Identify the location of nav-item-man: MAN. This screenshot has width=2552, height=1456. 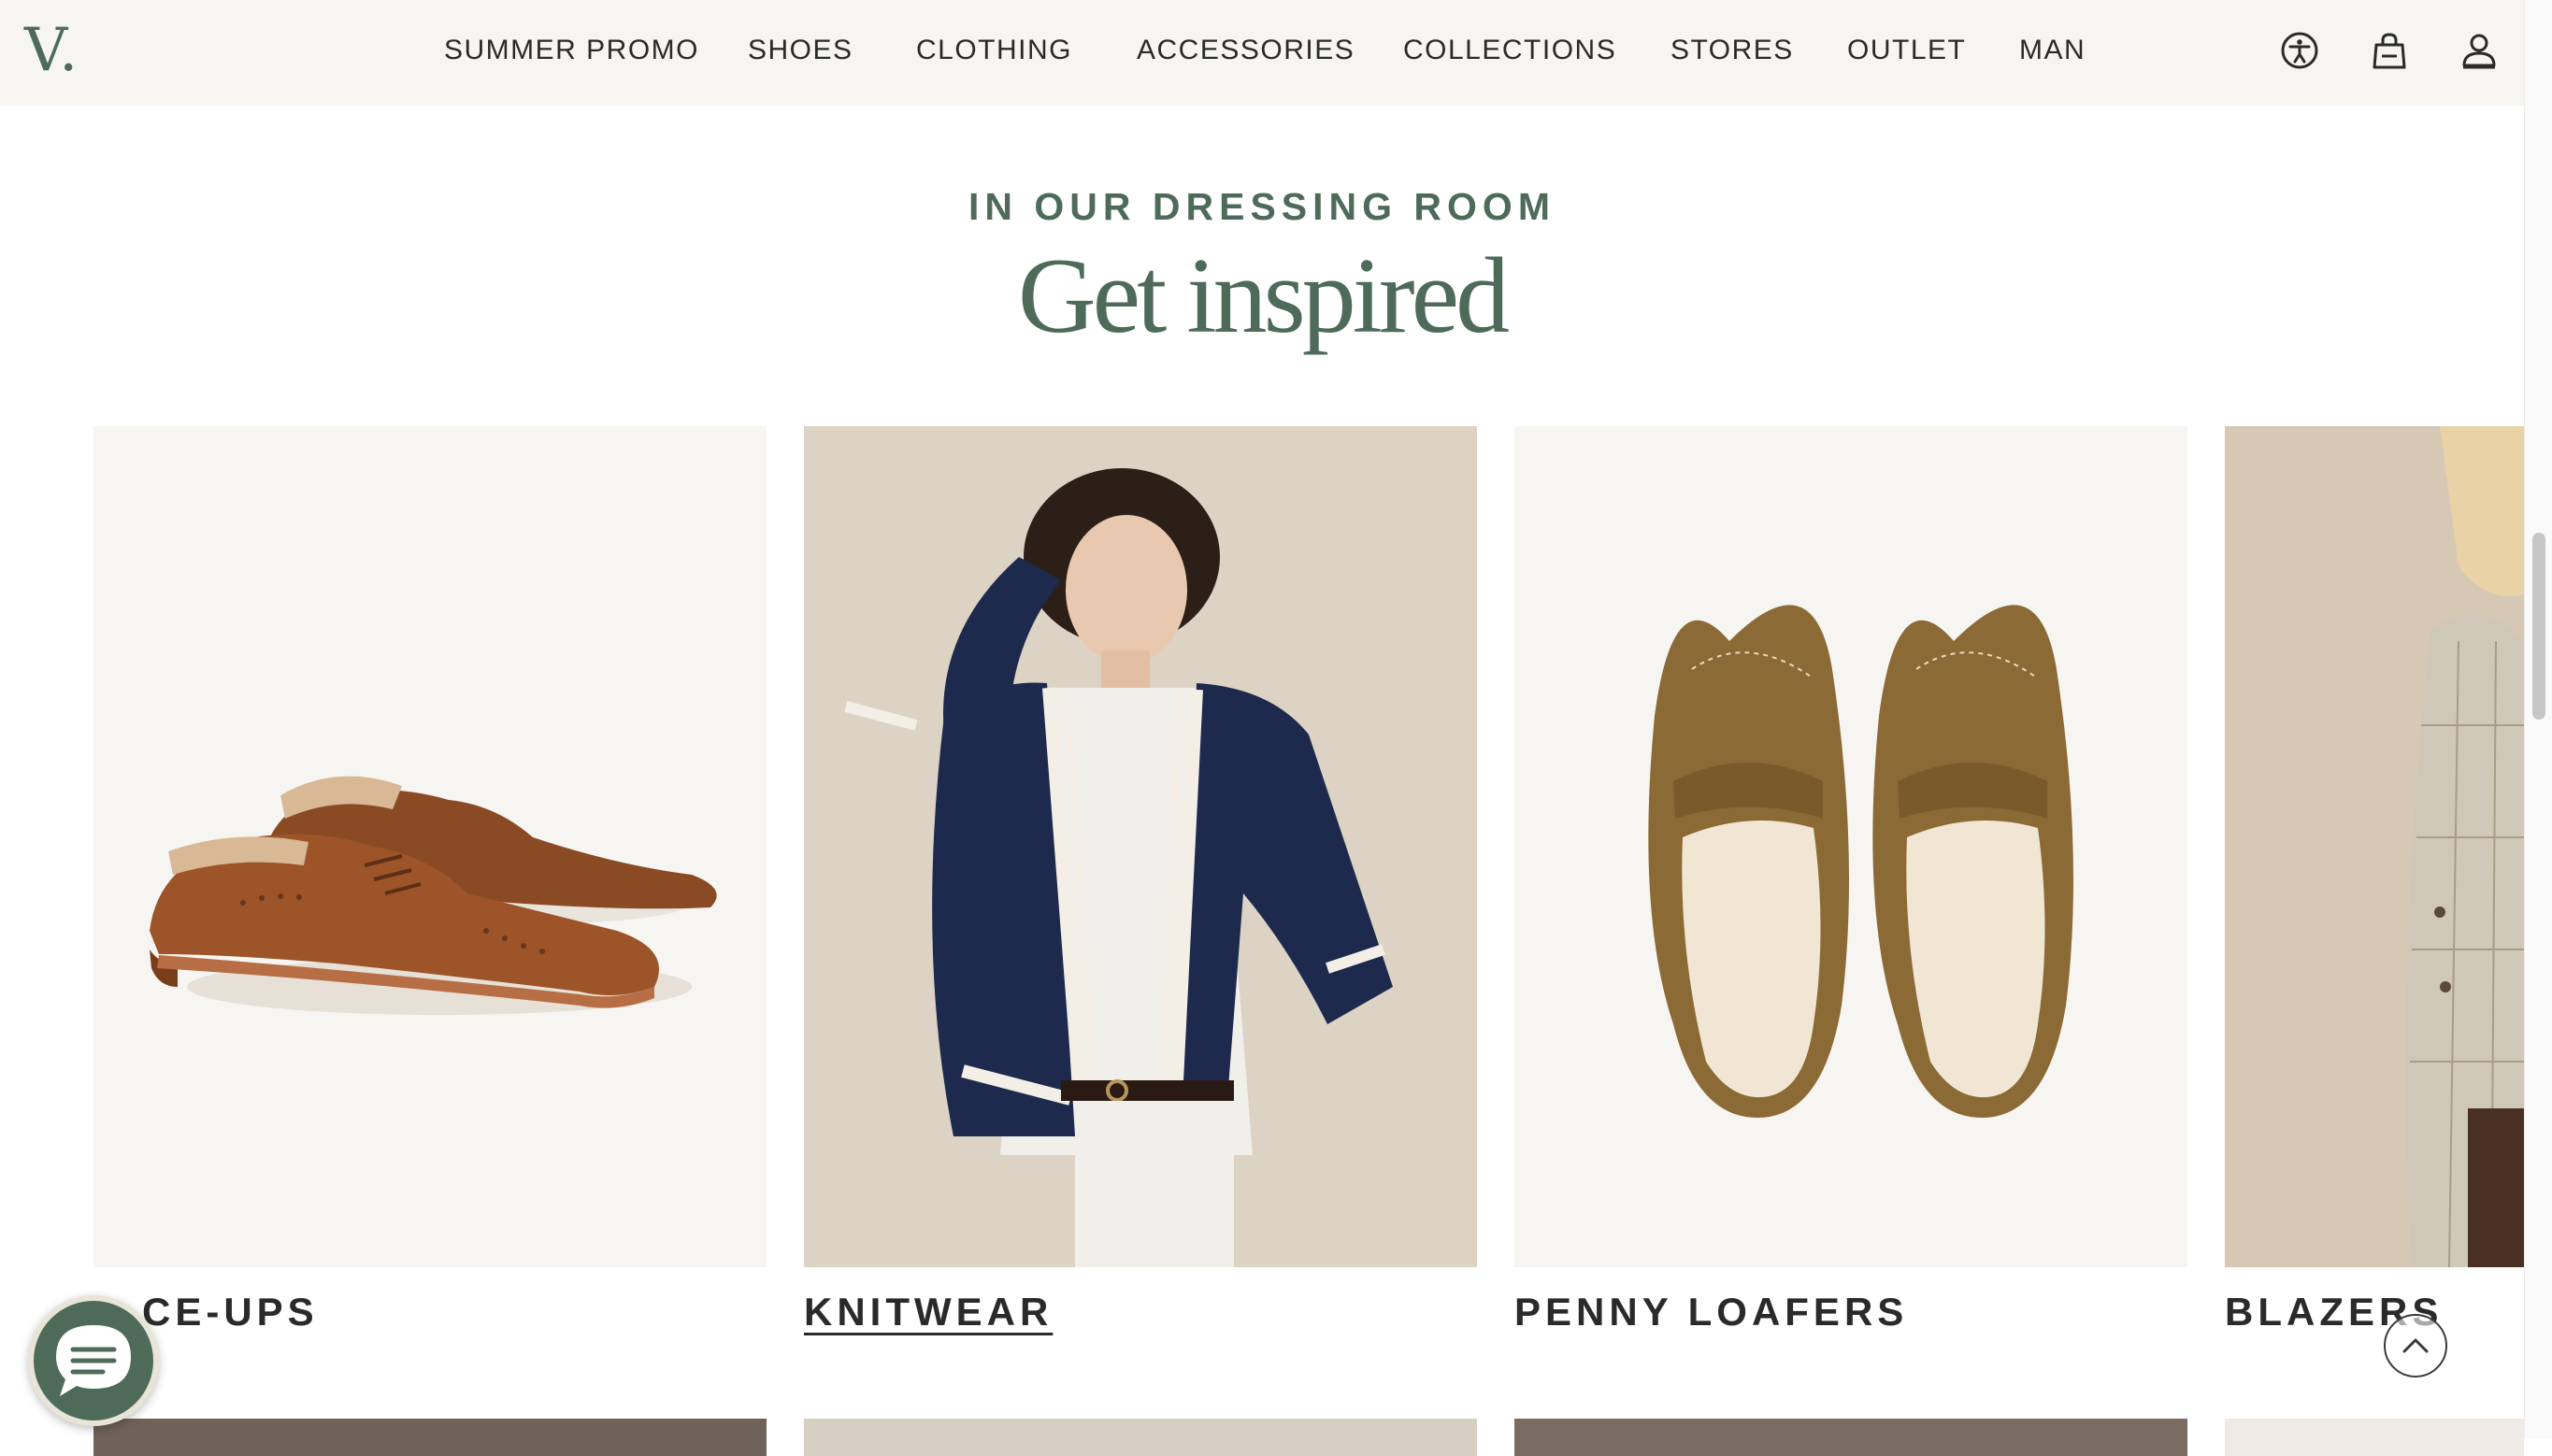
(2052, 50).